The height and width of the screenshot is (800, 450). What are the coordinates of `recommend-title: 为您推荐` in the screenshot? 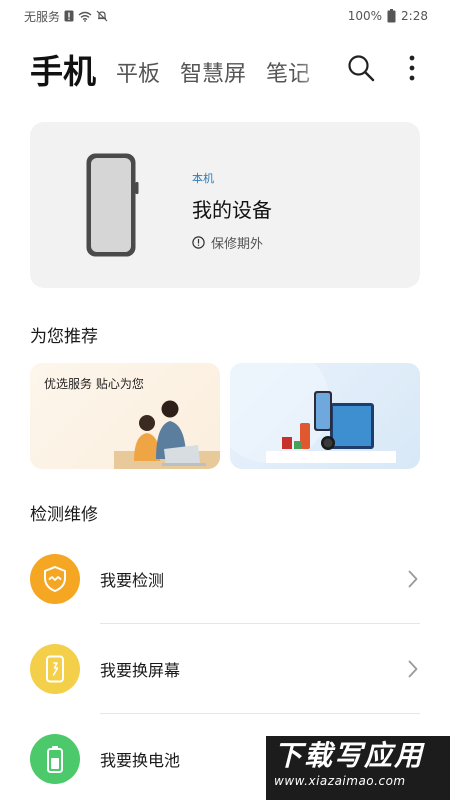 It's located at (64, 337).